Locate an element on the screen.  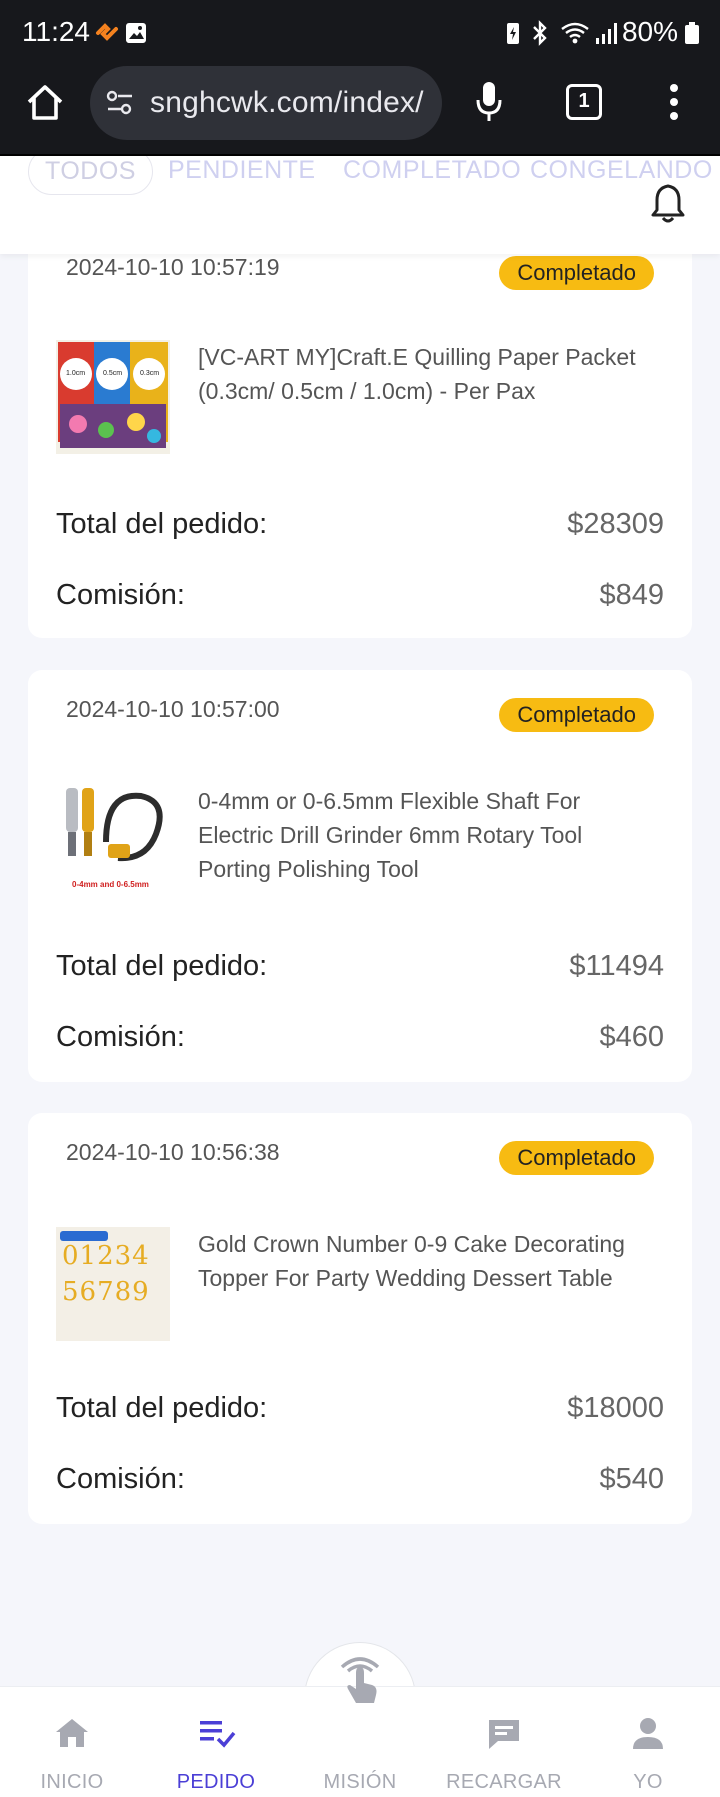
nav-recargar: RECARGAR is located at coordinates (504, 1742).